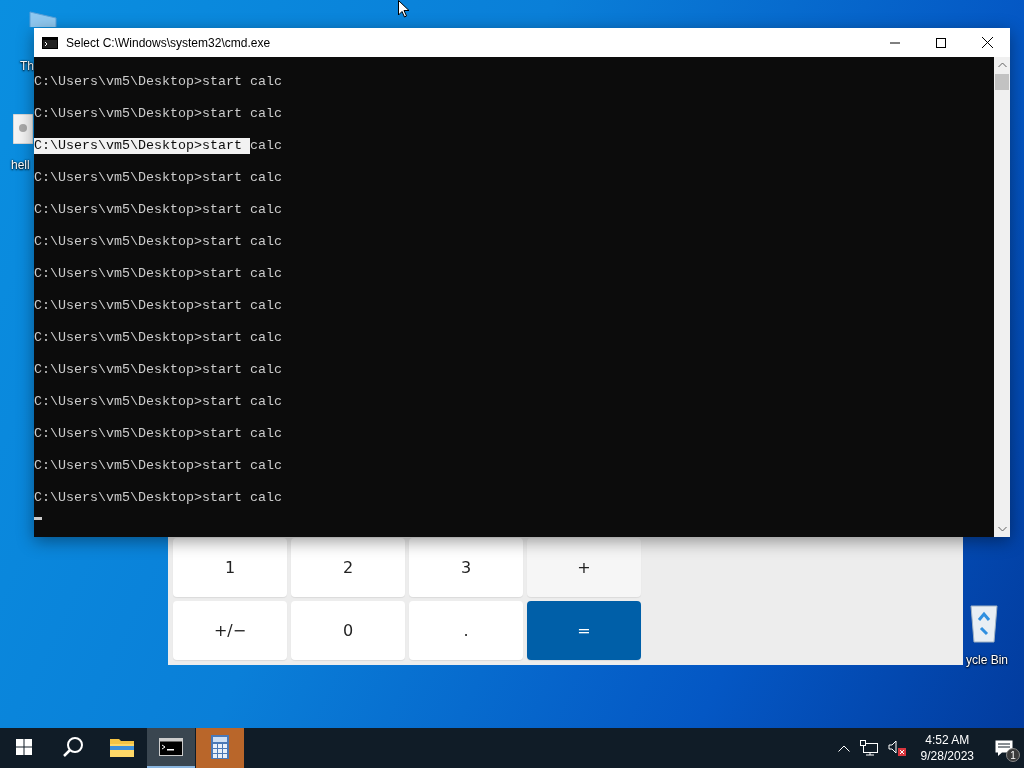  Describe the element at coordinates (230, 630) in the screenshot. I see `calculator-key: +/−` at that location.